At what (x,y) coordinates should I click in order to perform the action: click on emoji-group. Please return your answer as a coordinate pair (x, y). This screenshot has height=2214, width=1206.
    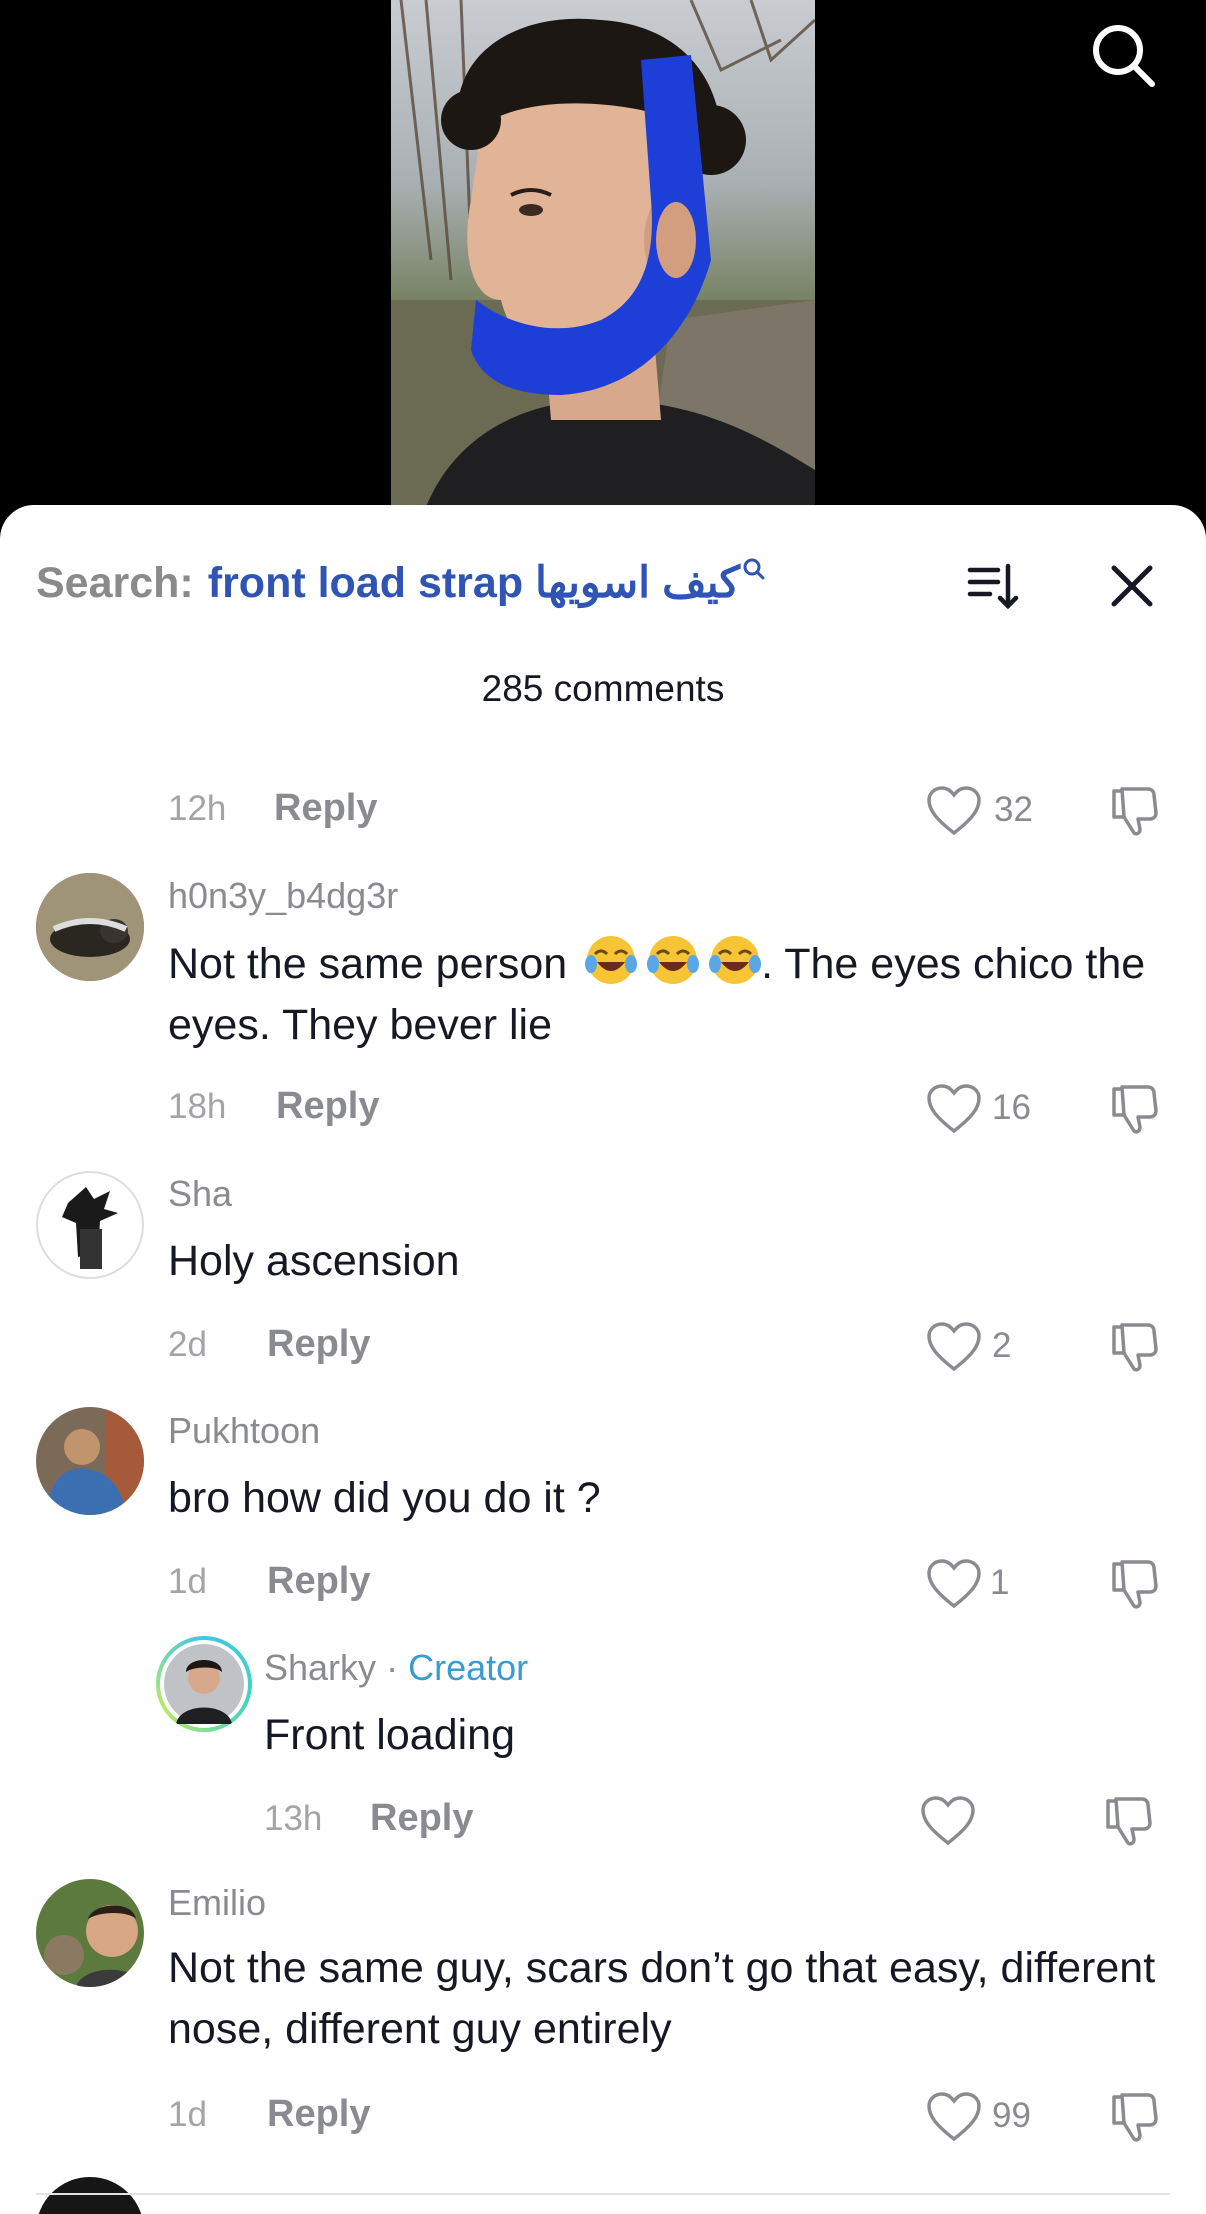
    Looking at the image, I should click on (673, 962).